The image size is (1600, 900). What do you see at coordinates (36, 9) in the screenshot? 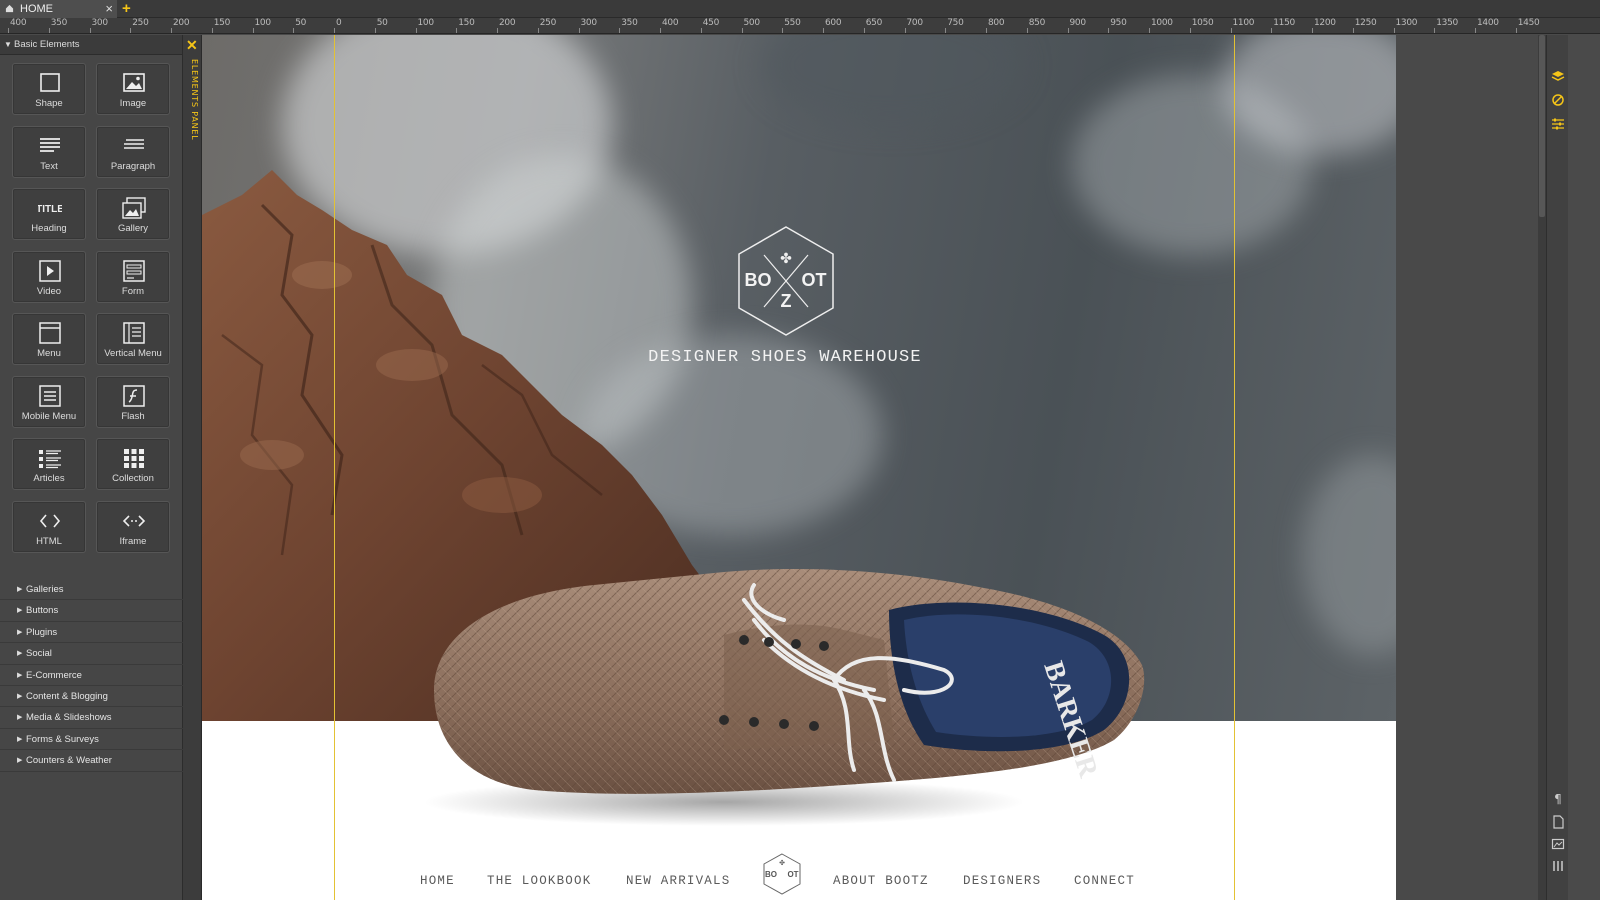
I see `tab-label: HOME` at bounding box center [36, 9].